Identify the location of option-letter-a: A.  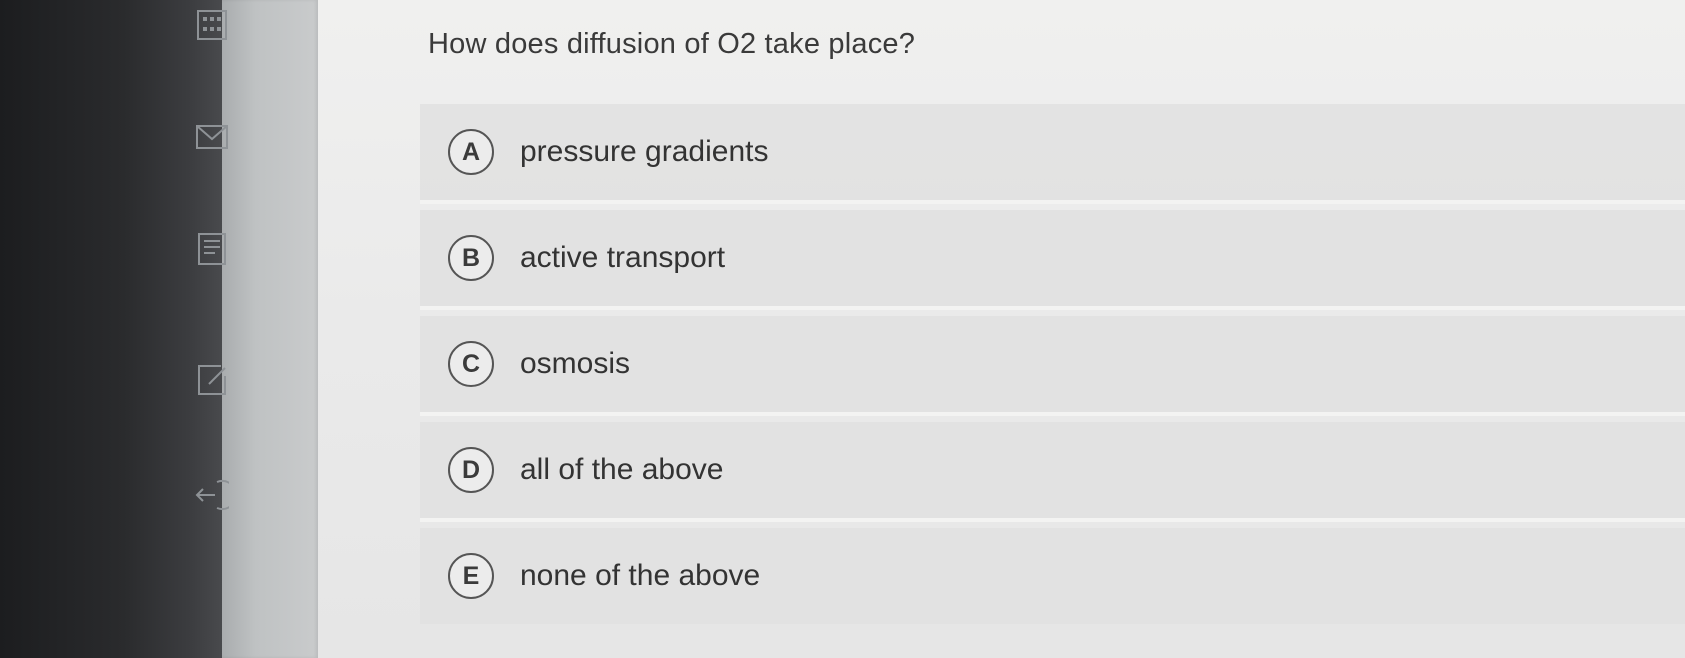
(471, 152).